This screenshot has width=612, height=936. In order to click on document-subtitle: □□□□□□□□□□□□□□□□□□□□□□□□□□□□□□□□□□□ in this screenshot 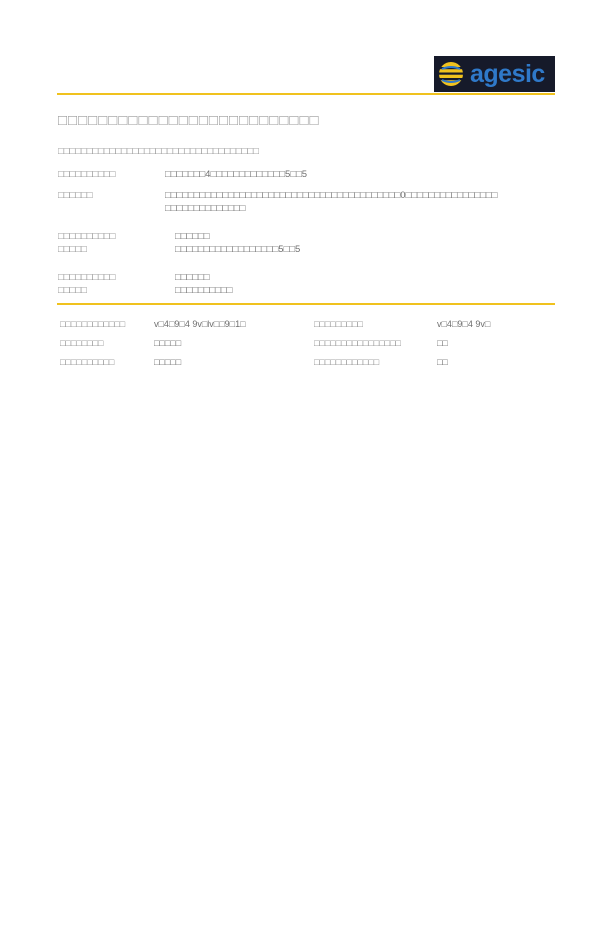, I will do `click(158, 151)`.